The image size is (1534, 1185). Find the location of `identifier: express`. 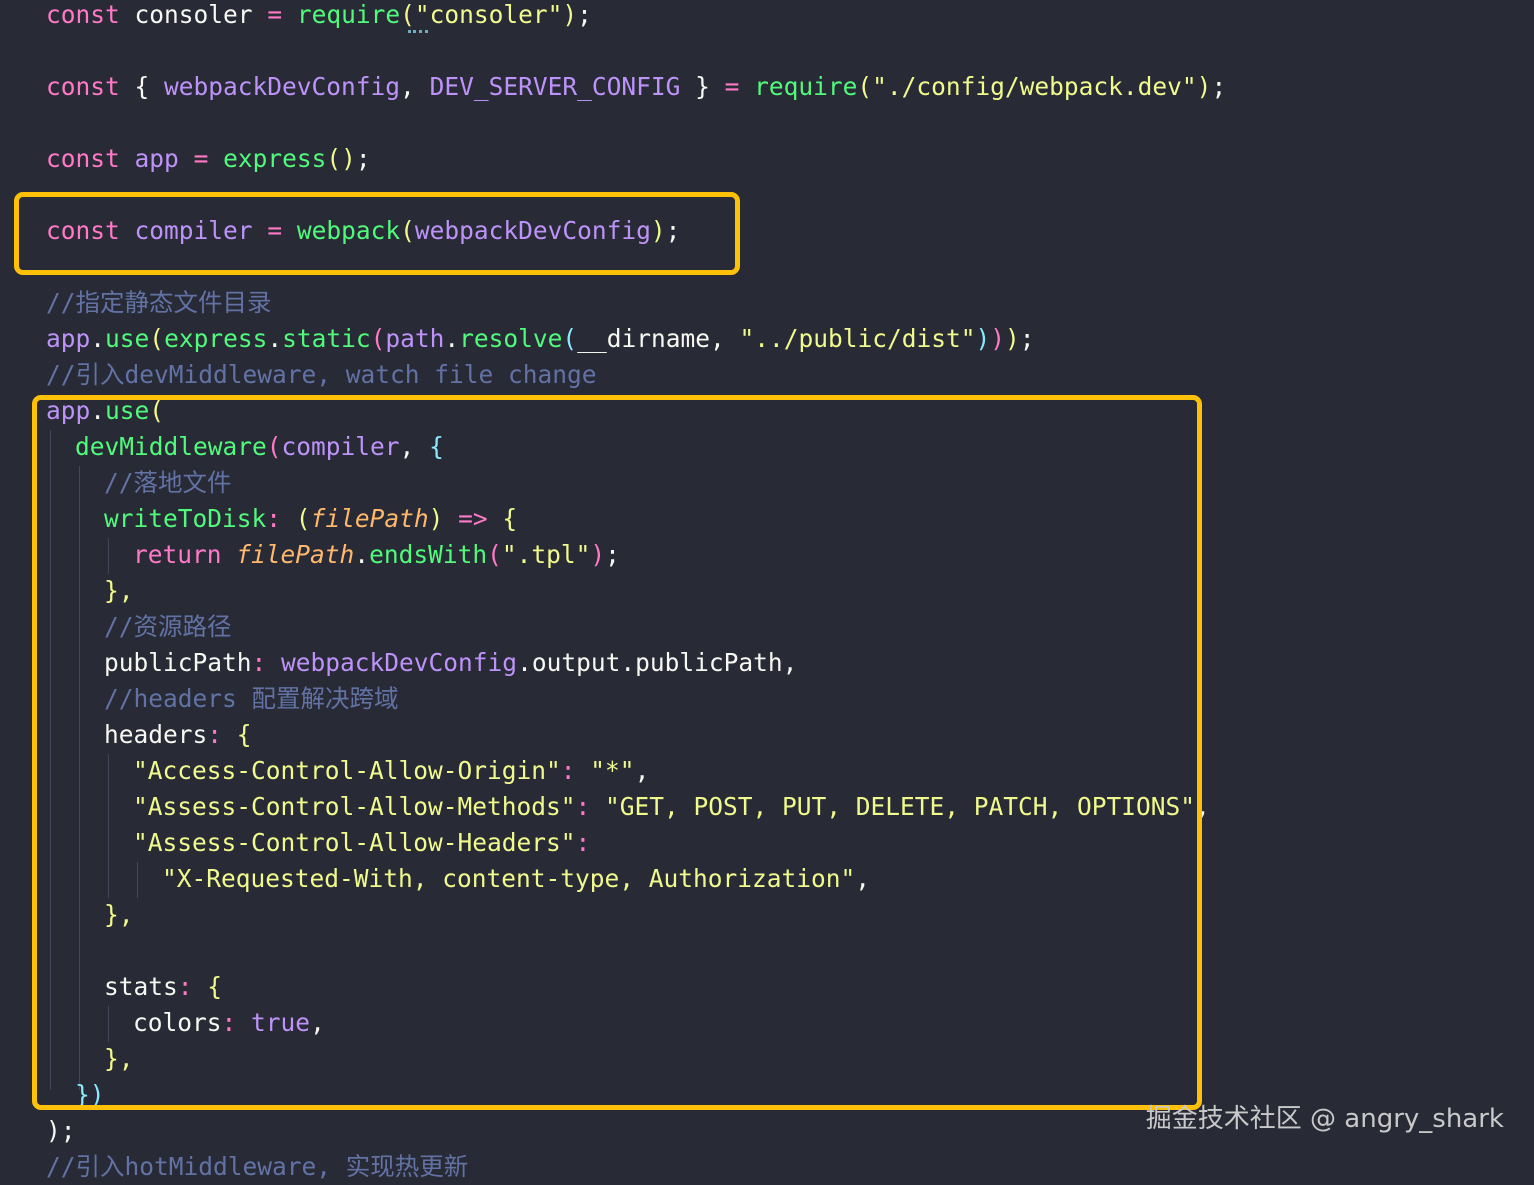

identifier: express is located at coordinates (216, 338).